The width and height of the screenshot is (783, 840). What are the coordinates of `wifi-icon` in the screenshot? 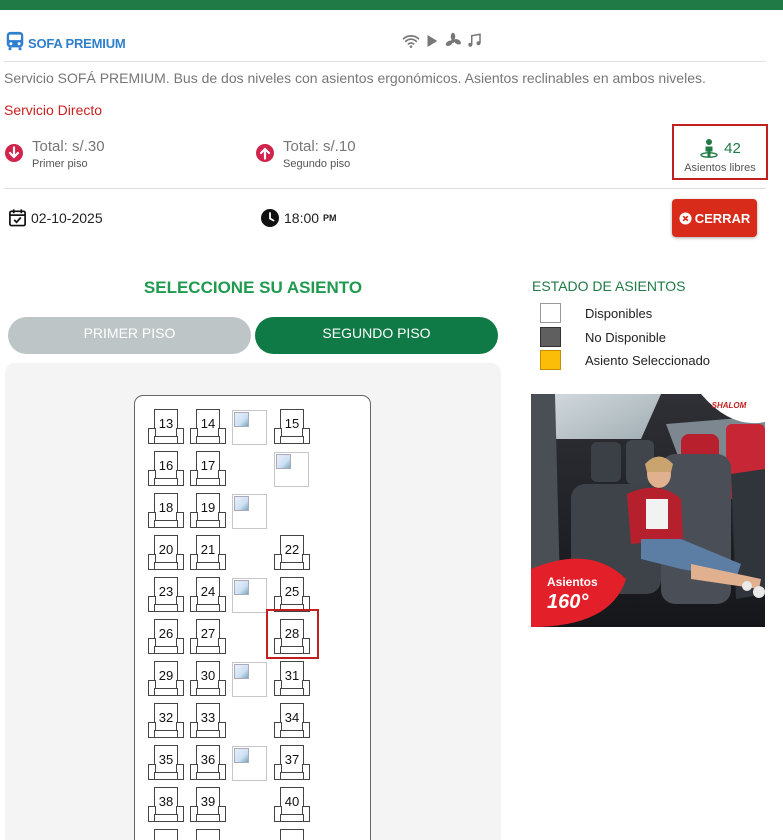 It's located at (411, 41).